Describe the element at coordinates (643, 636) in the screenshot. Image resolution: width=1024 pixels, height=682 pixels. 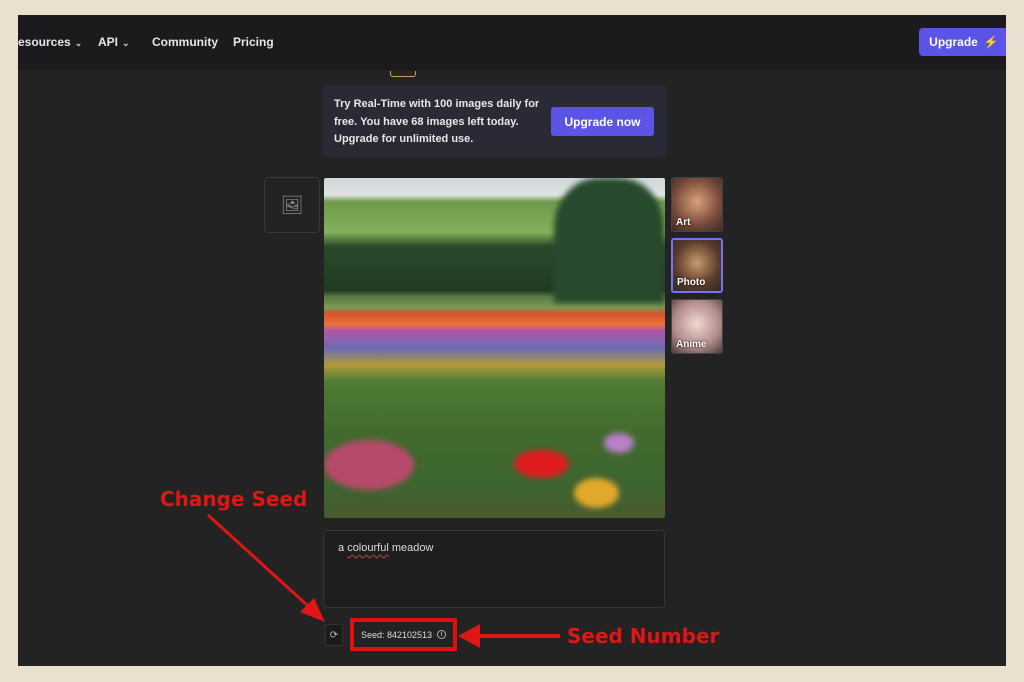
I see `seed-number-annotation: Seed Number` at that location.